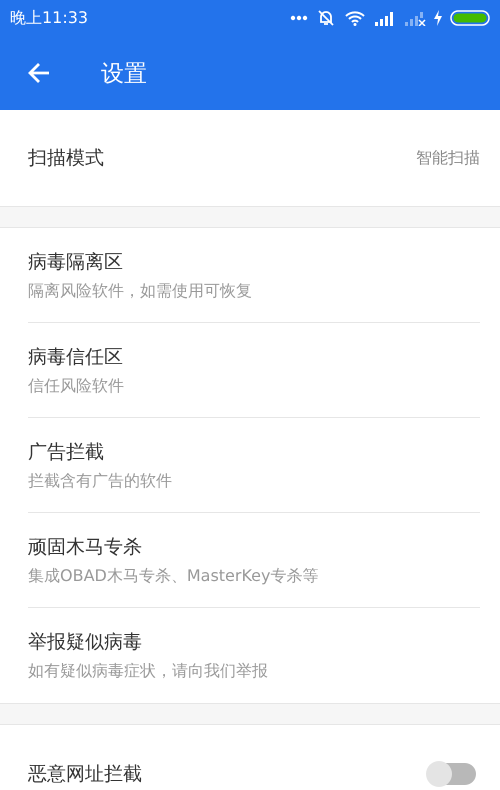 This screenshot has height=790, width=500. What do you see at coordinates (49, 18) in the screenshot?
I see `status-time: 晚上11:33` at bounding box center [49, 18].